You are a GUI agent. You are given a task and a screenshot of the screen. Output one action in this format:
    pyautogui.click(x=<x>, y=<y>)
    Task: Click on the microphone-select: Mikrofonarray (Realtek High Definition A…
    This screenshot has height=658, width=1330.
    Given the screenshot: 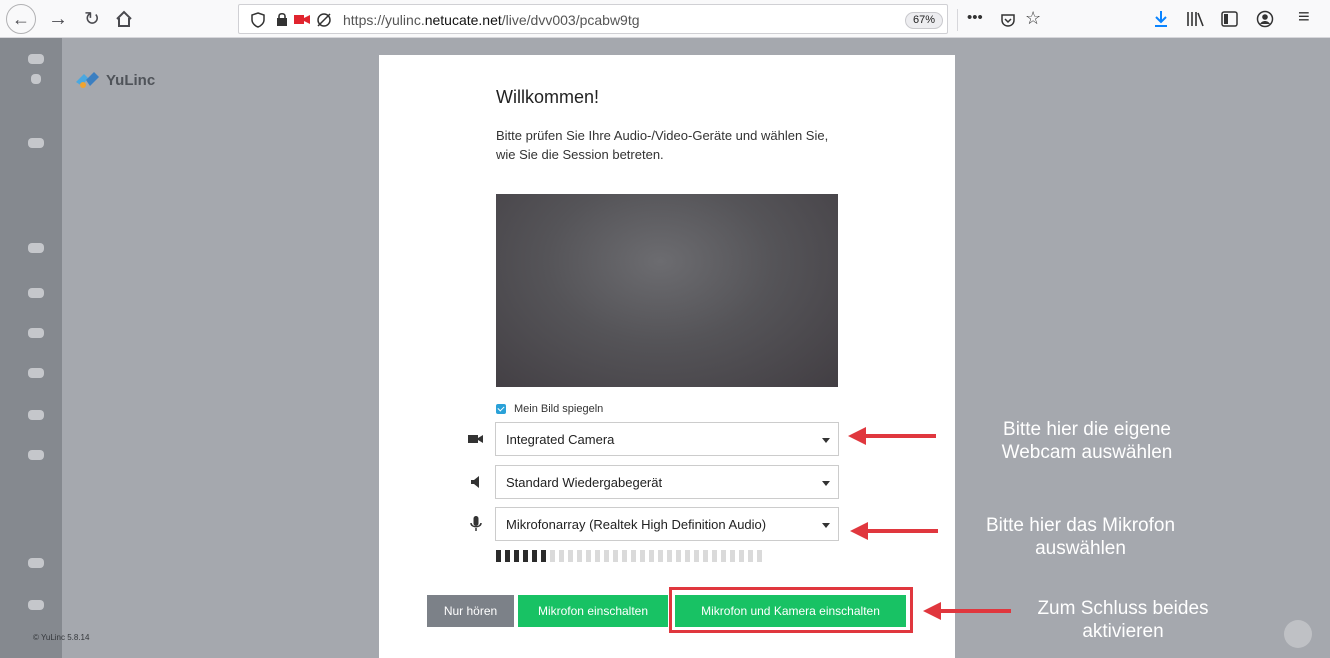 What is the action you would take?
    pyautogui.click(x=667, y=524)
    